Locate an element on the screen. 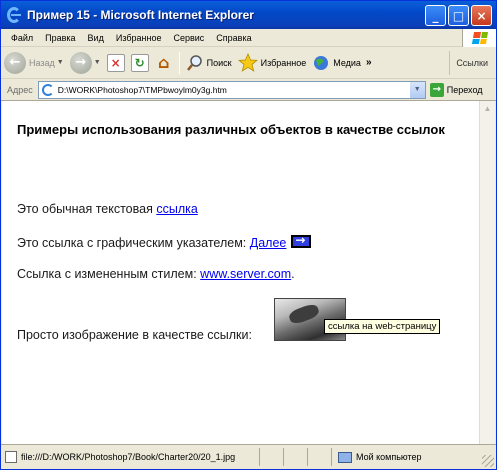 The image size is (497, 470). forward-button: → ▼ is located at coordinates (85, 63).